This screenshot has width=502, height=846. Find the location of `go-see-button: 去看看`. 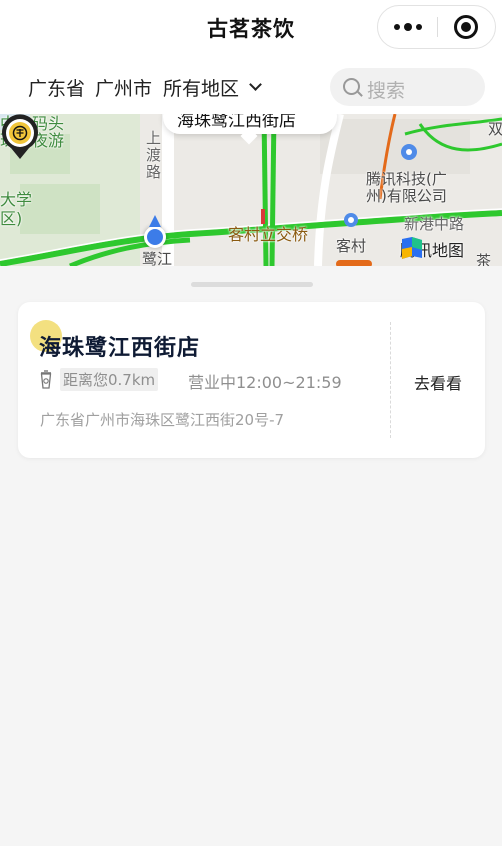

go-see-button: 去看看 is located at coordinates (438, 382).